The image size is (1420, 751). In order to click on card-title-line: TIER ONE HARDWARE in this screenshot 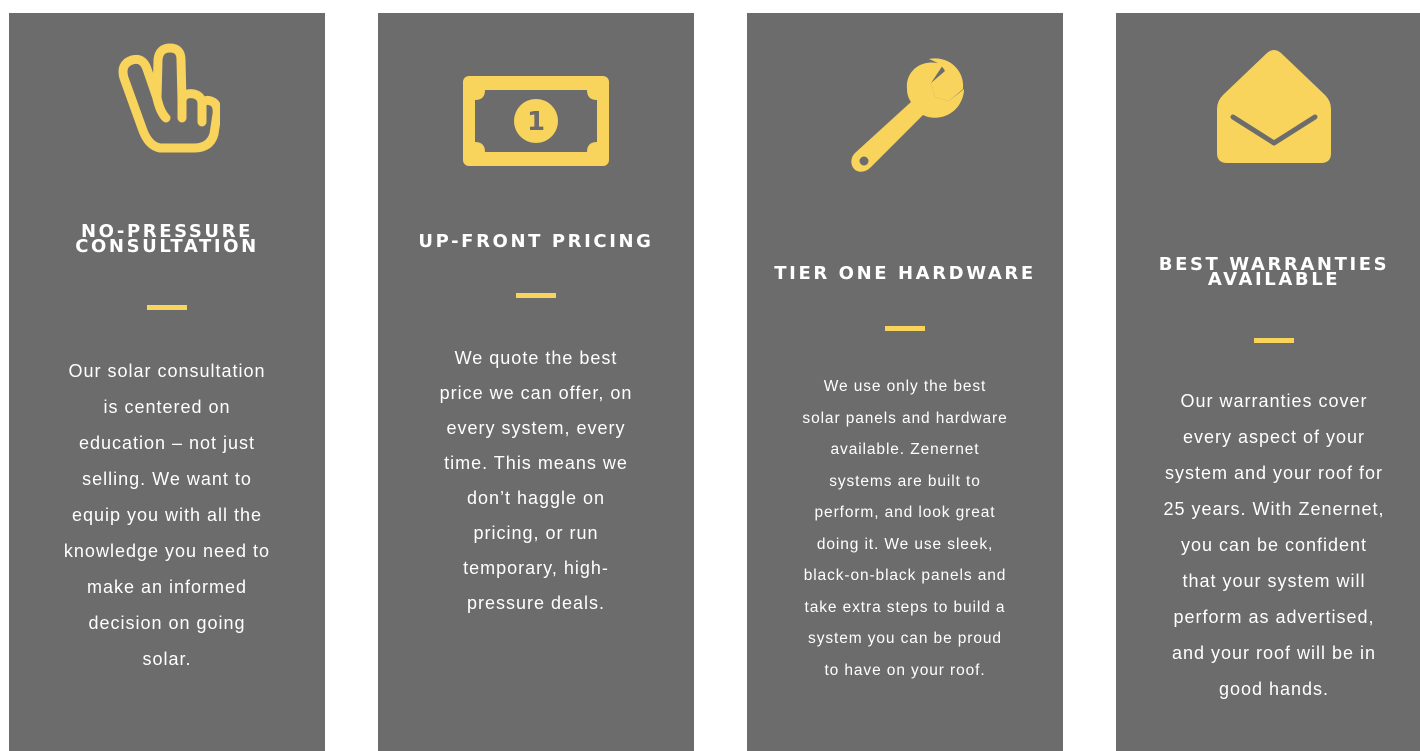, I will do `click(905, 273)`.